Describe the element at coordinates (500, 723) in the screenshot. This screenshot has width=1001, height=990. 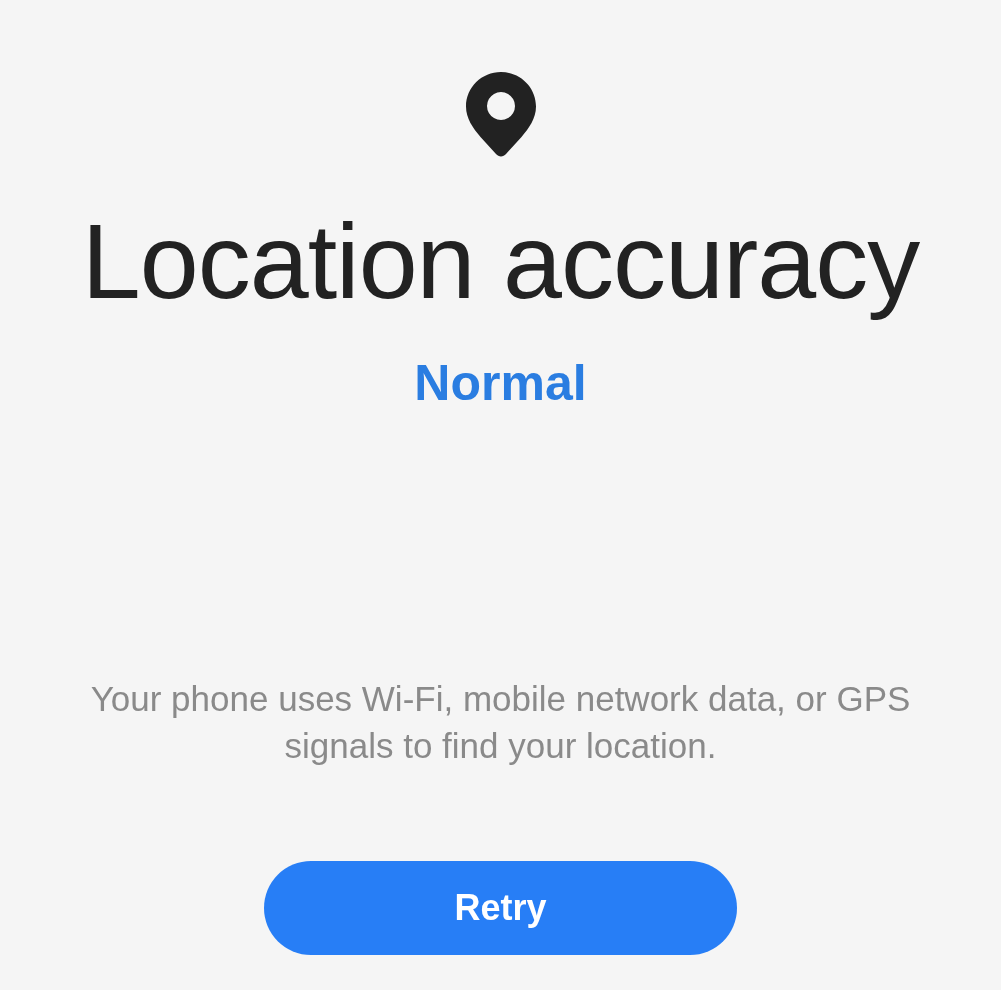
I see `description-text: Your phone uses Wi-Fi, mobile network data, or GPS signals to find your location.` at that location.